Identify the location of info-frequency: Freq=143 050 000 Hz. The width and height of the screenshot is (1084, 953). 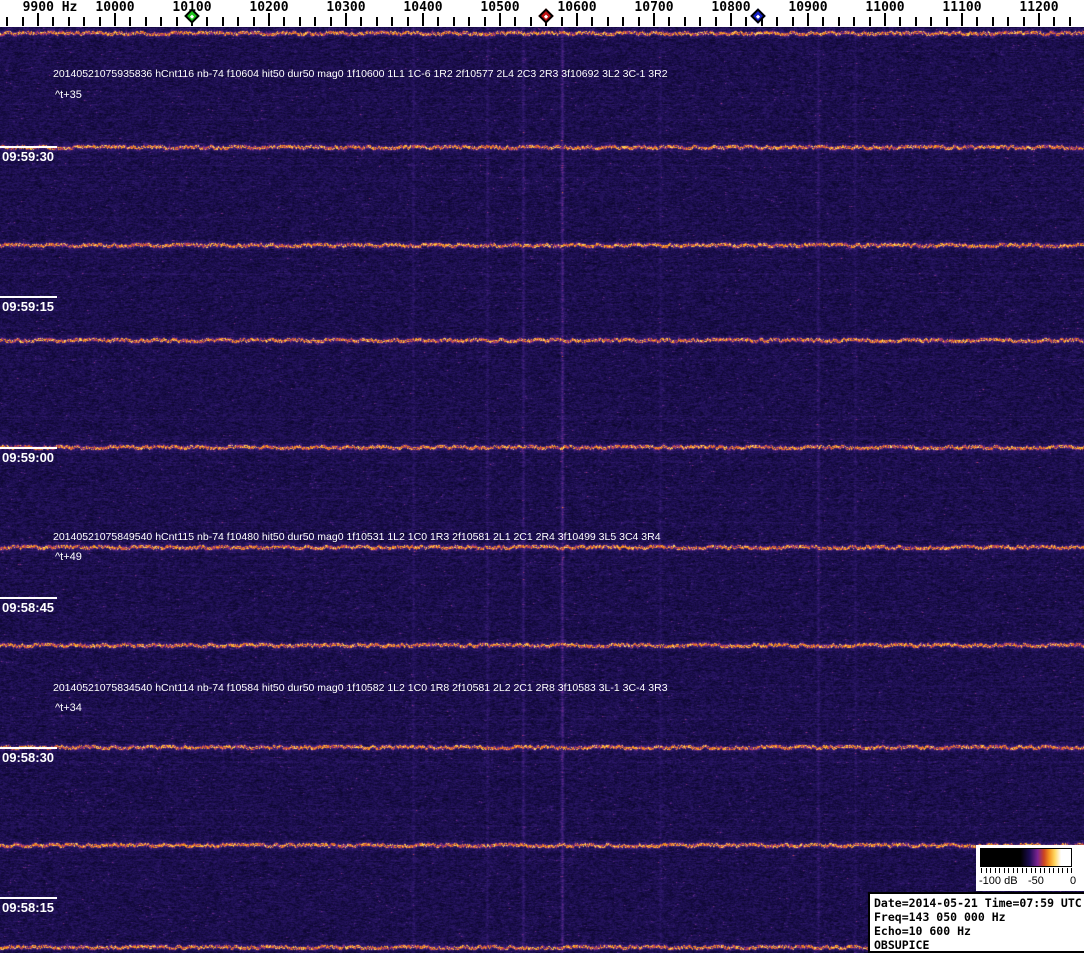
(940, 917).